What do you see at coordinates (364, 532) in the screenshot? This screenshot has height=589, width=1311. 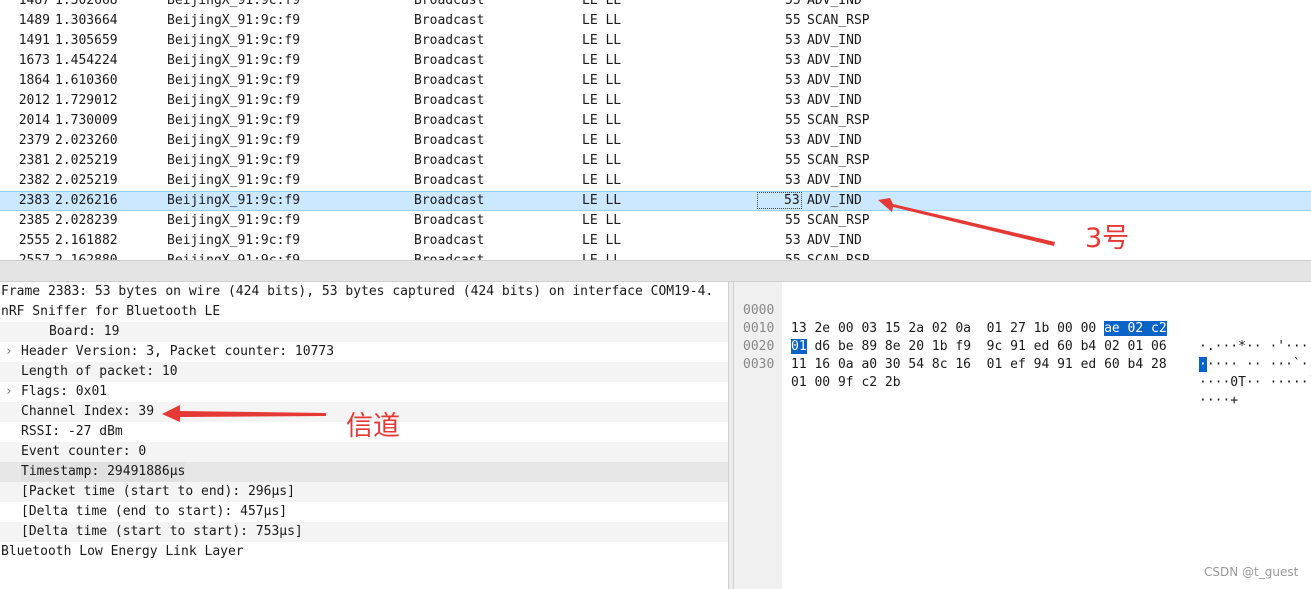 I see `tree-item-delta-start: [Delta time (start to start): 753µs]` at bounding box center [364, 532].